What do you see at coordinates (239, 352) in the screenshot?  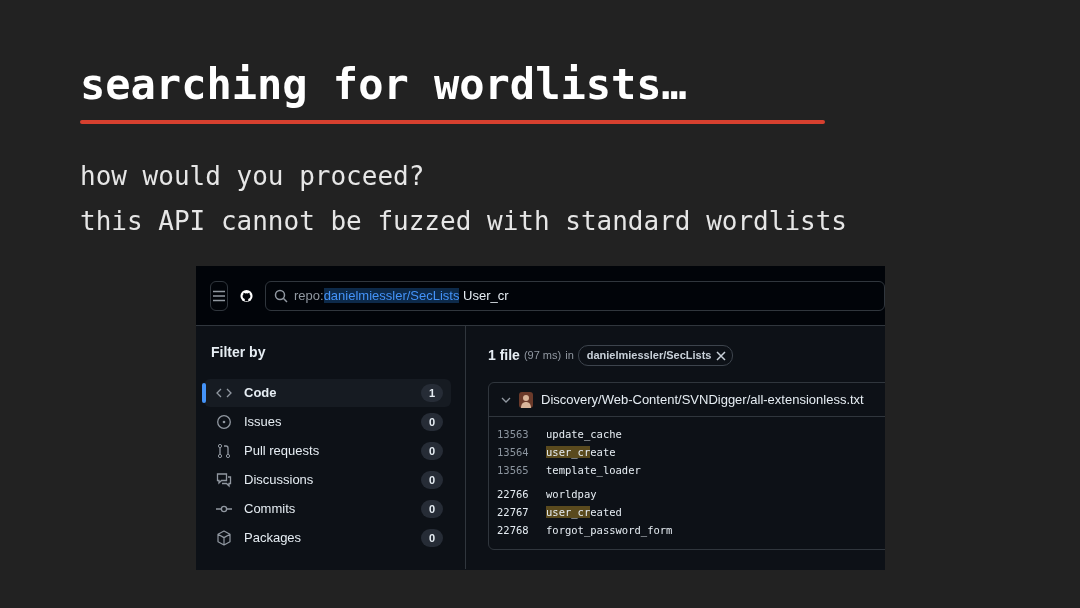 I see `sidebar-heading: Filter by` at bounding box center [239, 352].